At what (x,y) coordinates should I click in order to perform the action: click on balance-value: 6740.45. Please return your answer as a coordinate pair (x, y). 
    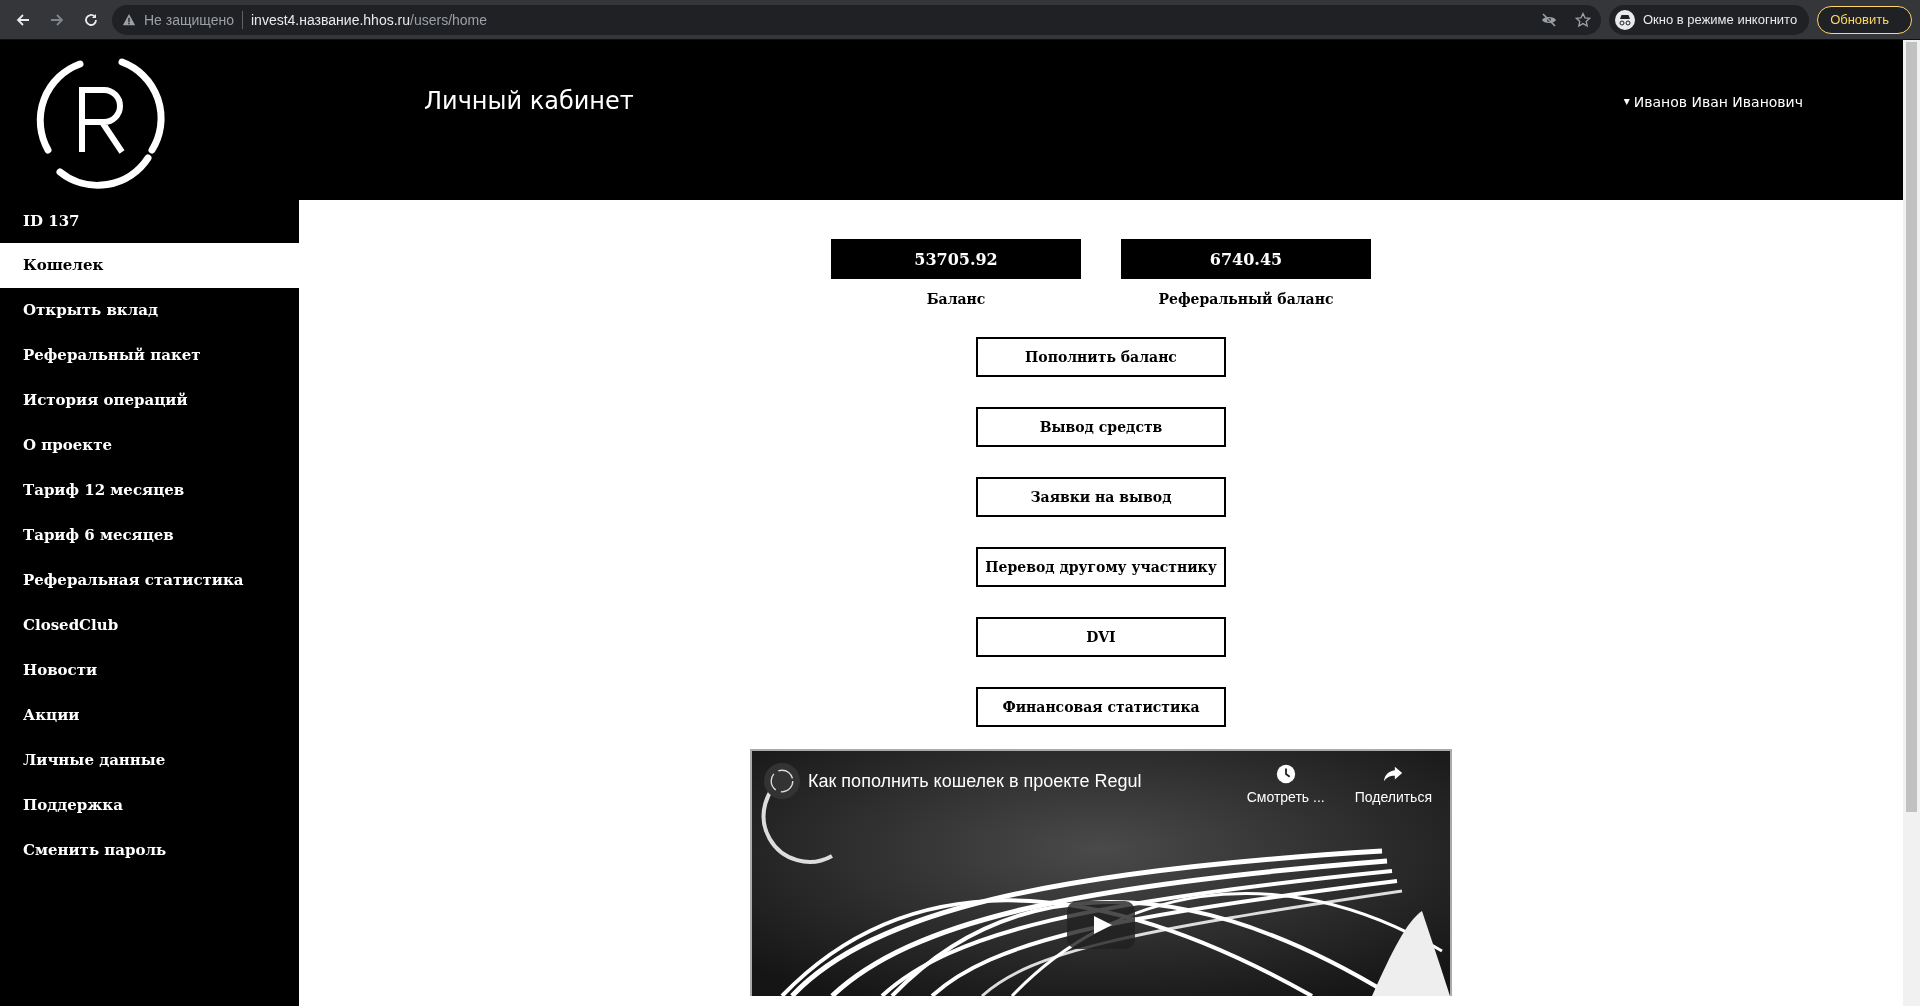
    Looking at the image, I should click on (1246, 259).